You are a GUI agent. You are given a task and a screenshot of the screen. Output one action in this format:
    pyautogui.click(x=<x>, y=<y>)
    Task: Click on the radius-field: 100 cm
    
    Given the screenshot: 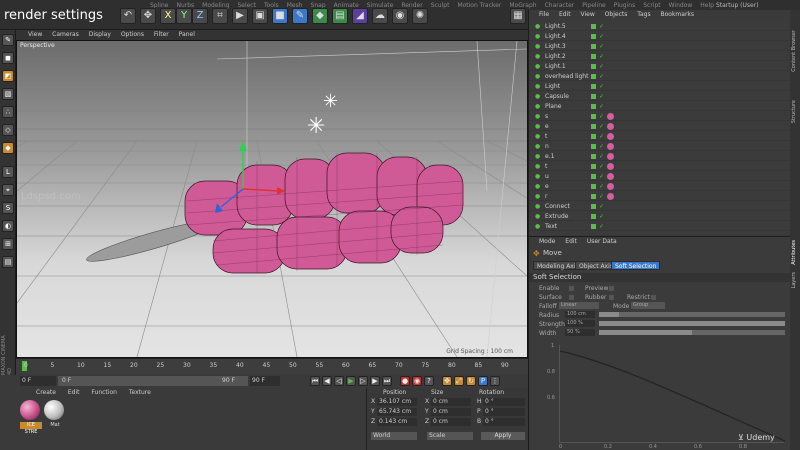 What is the action you would take?
    pyautogui.click(x=580, y=314)
    